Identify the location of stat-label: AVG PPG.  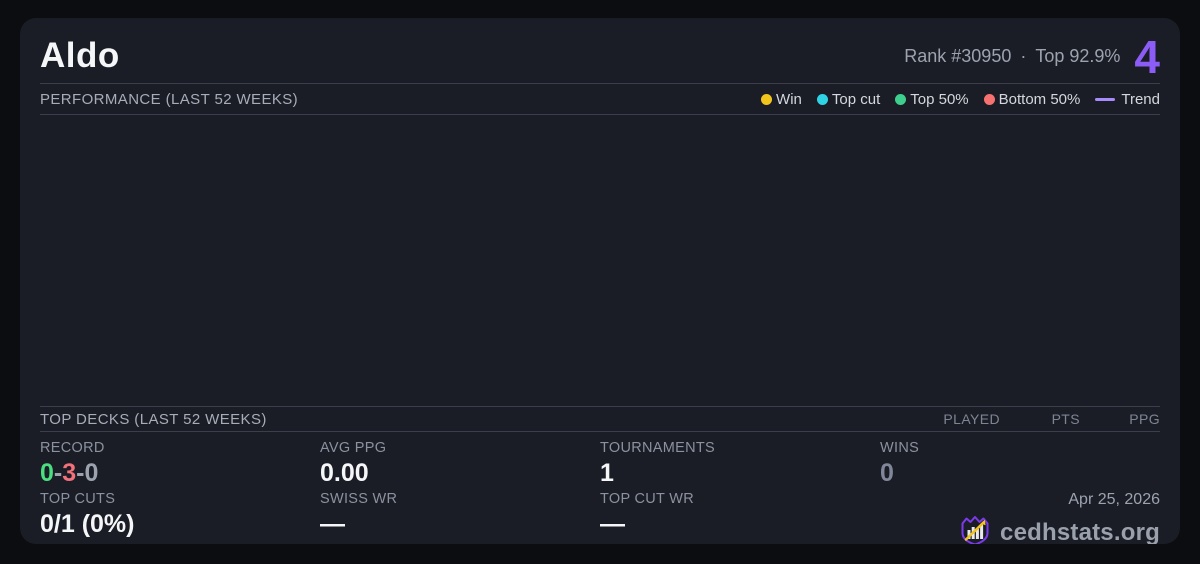
(353, 448).